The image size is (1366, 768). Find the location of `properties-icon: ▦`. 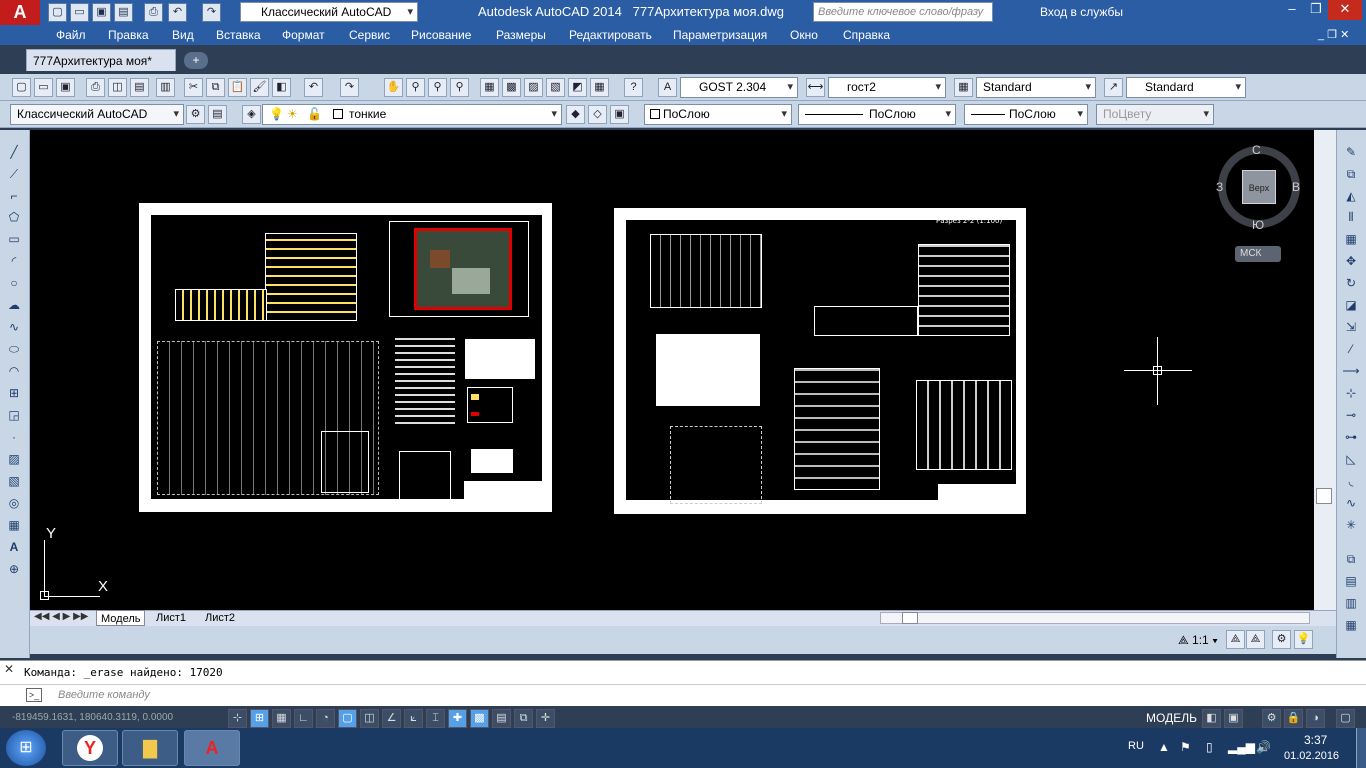

properties-icon: ▦ is located at coordinates (489, 87).